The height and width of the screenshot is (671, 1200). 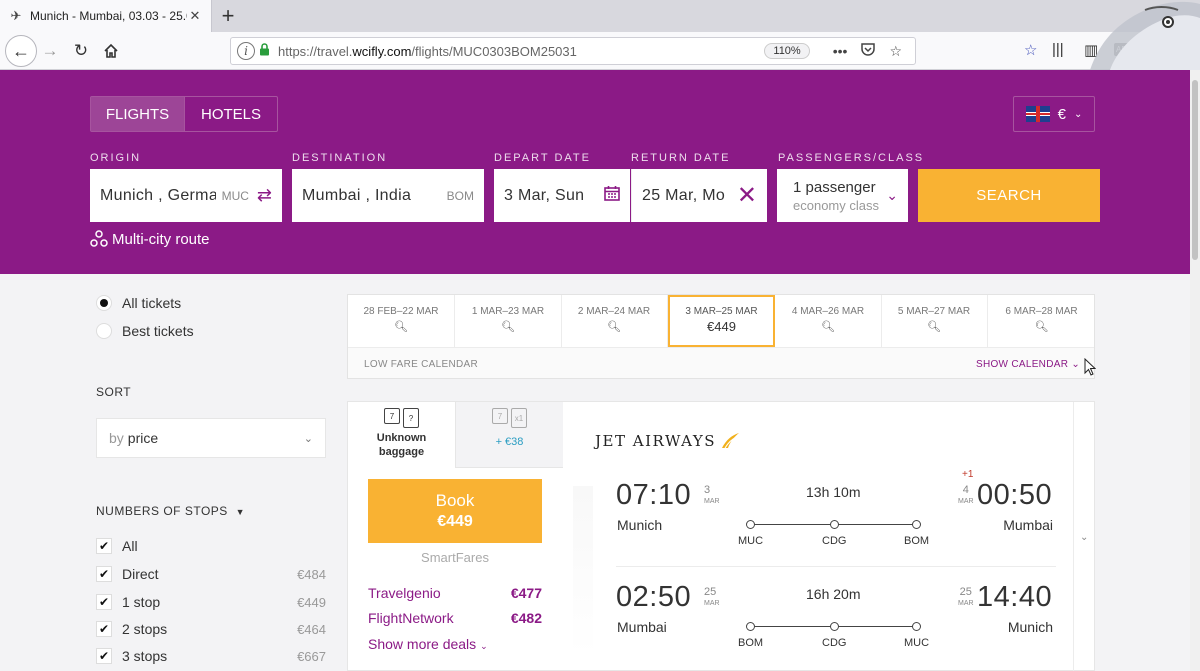 I want to click on stop-label: 1 stop, so click(x=141, y=602).